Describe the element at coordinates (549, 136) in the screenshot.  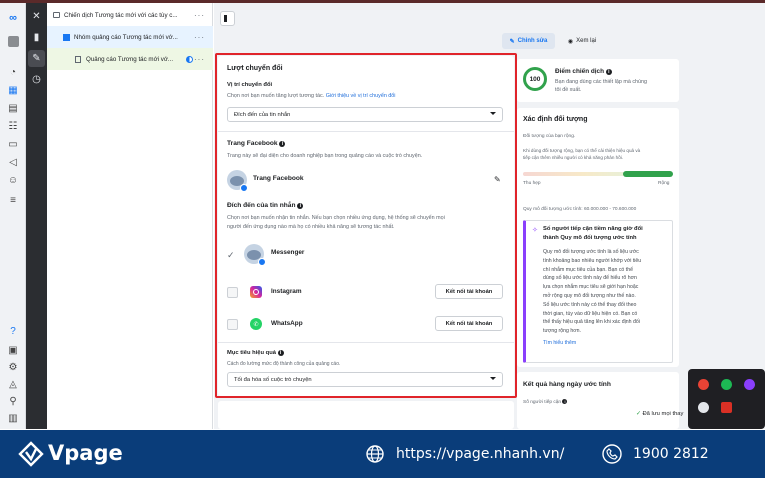
I see `audience-subtitle: Đối tượng của bạn rộng.` at that location.